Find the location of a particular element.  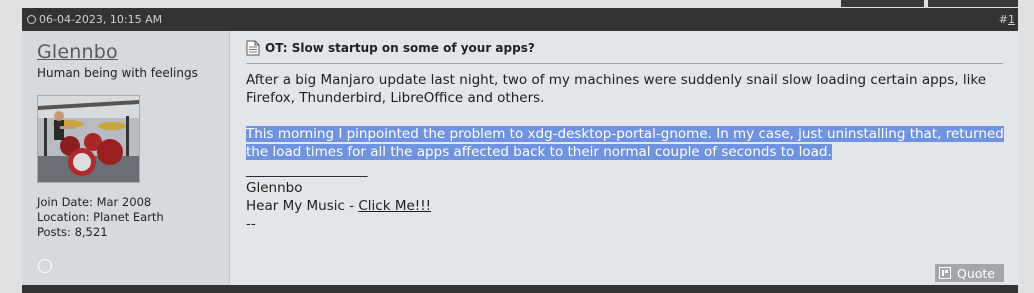

post-number: #1 is located at coordinates (1007, 19).